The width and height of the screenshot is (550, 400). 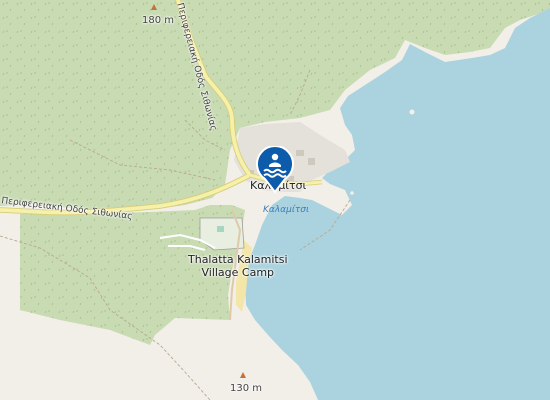 I want to click on peak-marker-north, so click(x=154, y=7).